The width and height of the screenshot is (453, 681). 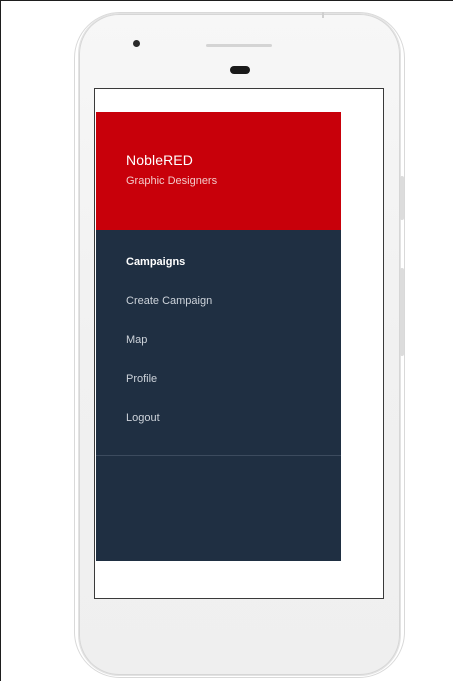 What do you see at coordinates (402, 198) in the screenshot?
I see `phone-power-button` at bounding box center [402, 198].